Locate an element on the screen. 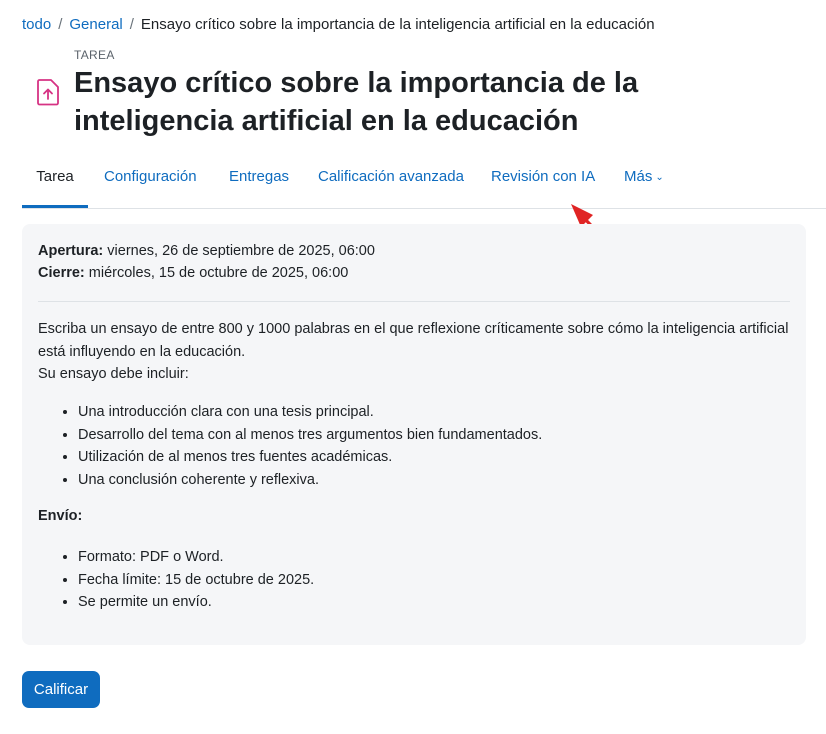  must-include-text: Su ensayo debe incluir: is located at coordinates (113, 374).